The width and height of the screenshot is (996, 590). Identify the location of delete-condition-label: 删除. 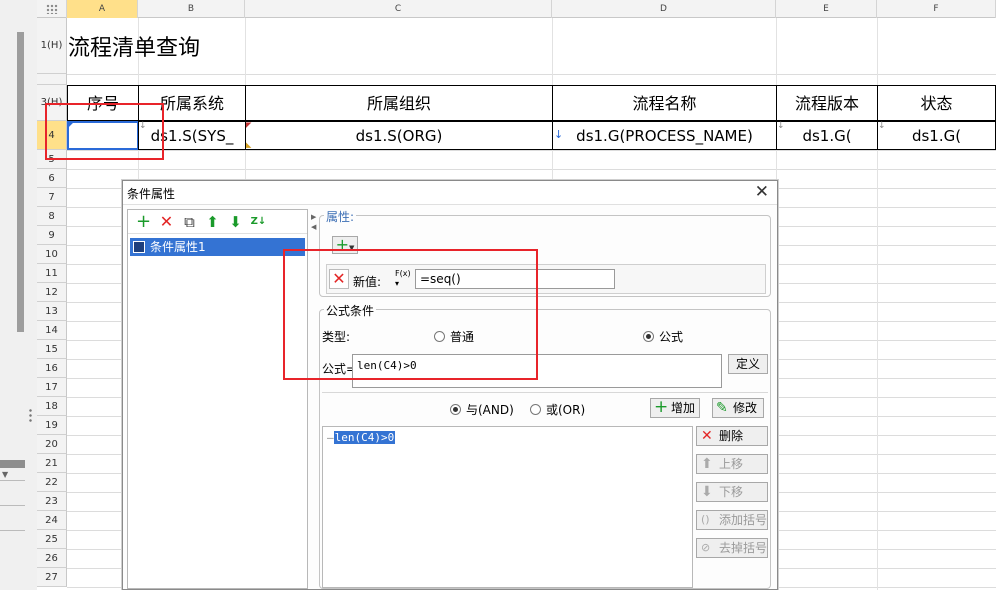
(731, 436).